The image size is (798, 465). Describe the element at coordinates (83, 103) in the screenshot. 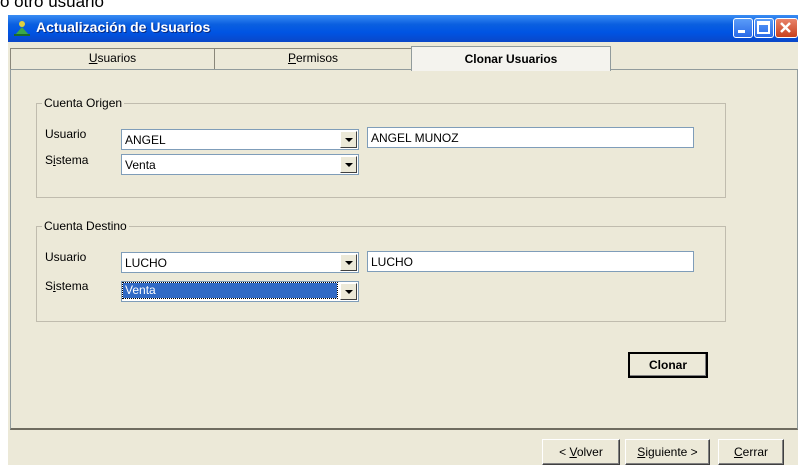

I see `cuenta-origen-legend: Cuenta Origen` at that location.